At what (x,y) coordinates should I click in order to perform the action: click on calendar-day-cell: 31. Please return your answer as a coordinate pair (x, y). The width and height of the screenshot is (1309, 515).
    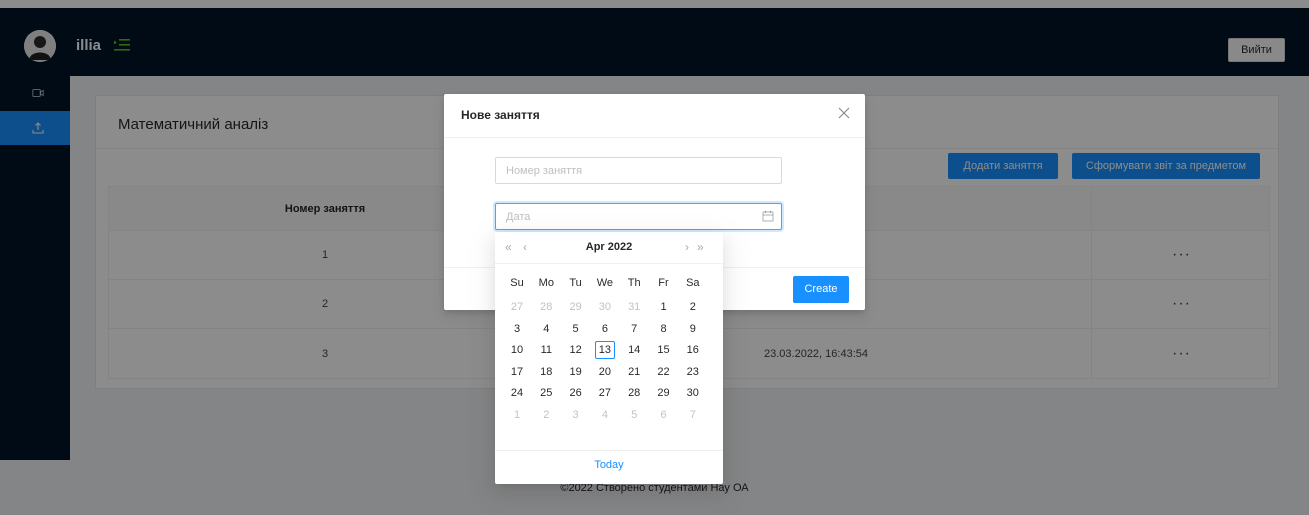
    Looking at the image, I should click on (634, 307).